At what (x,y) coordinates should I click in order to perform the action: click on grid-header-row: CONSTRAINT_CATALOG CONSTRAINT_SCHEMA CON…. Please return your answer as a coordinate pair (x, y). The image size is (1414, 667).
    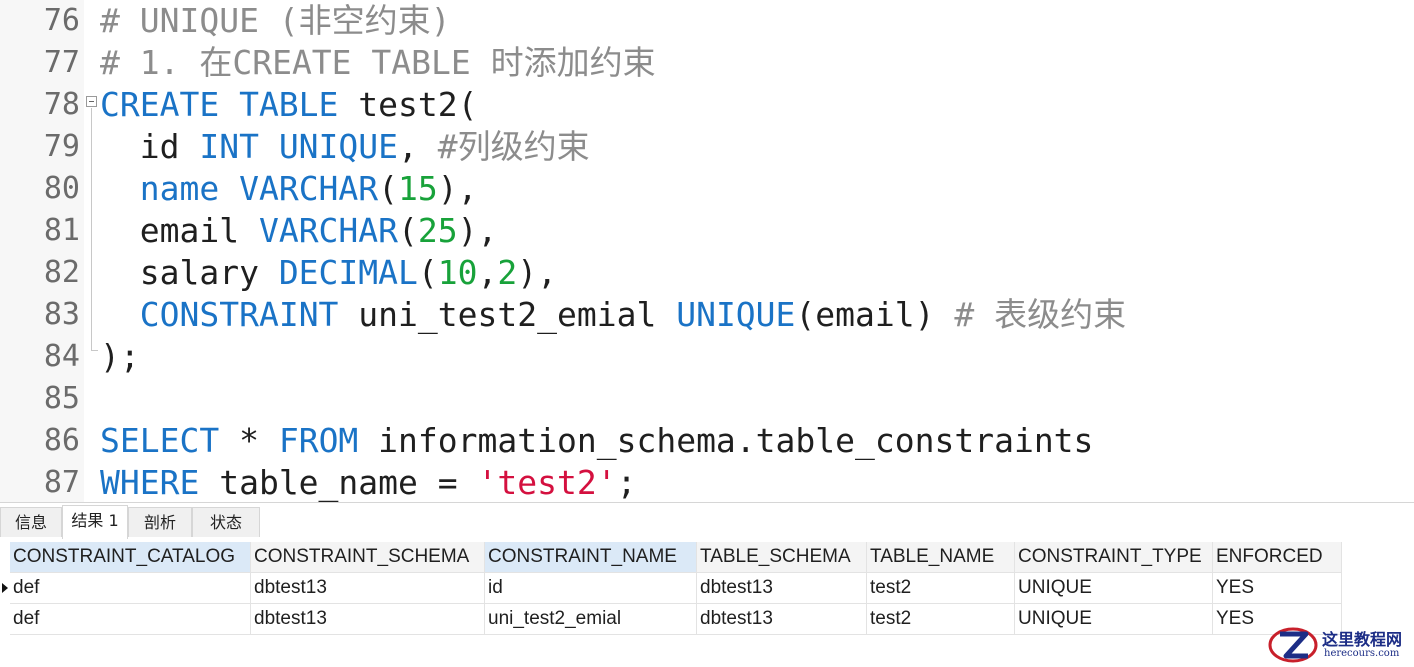
    Looking at the image, I should click on (676, 557).